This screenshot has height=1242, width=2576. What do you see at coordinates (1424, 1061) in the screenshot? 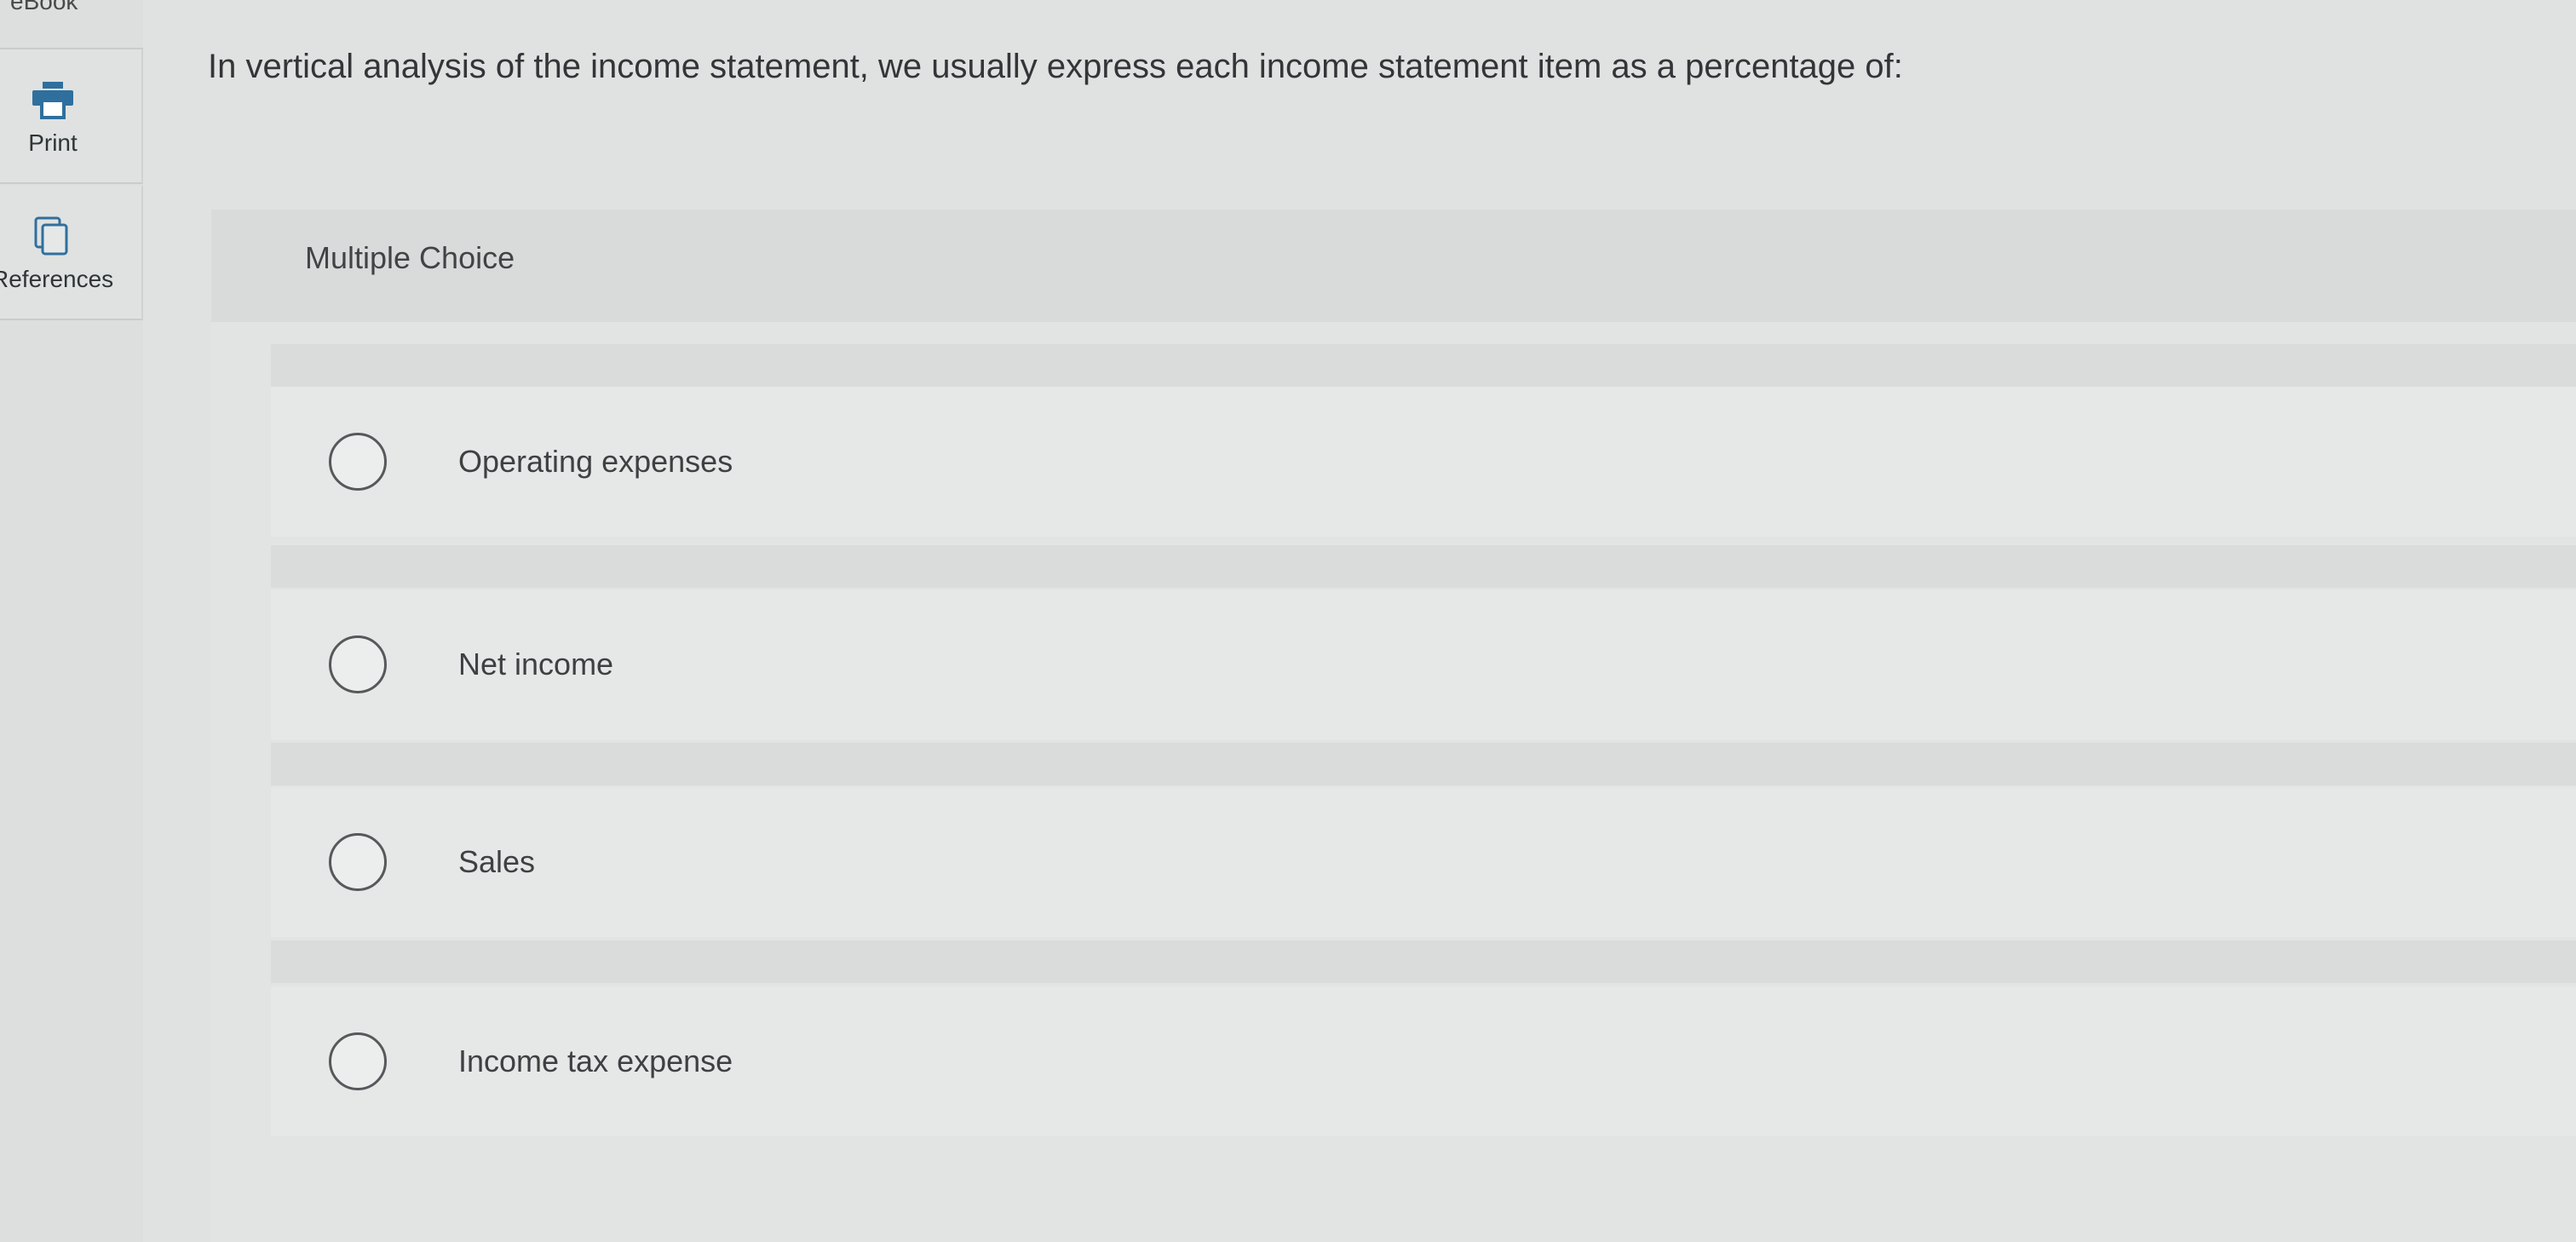
I see `answer-option: Income tax expense` at bounding box center [1424, 1061].